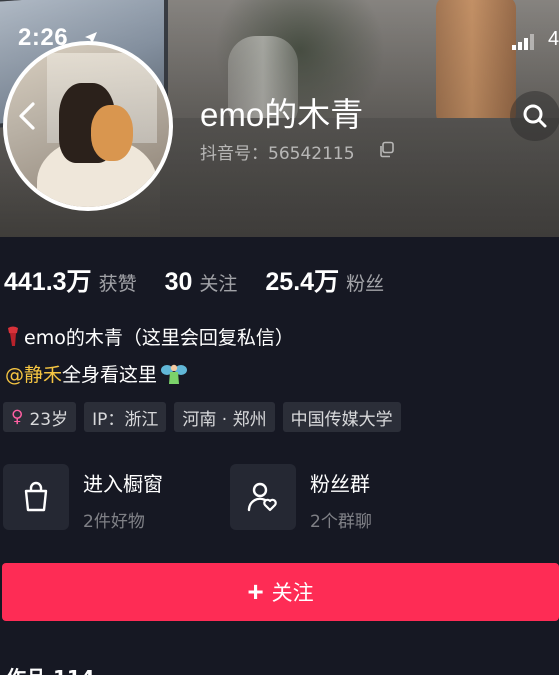 Image resolution: width=559 pixels, height=675 pixels. I want to click on tag-ip: IP：浙江, so click(125, 417).